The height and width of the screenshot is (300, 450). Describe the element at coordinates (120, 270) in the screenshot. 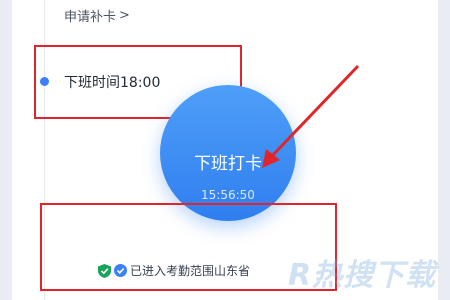

I see `check-circle-icon` at that location.